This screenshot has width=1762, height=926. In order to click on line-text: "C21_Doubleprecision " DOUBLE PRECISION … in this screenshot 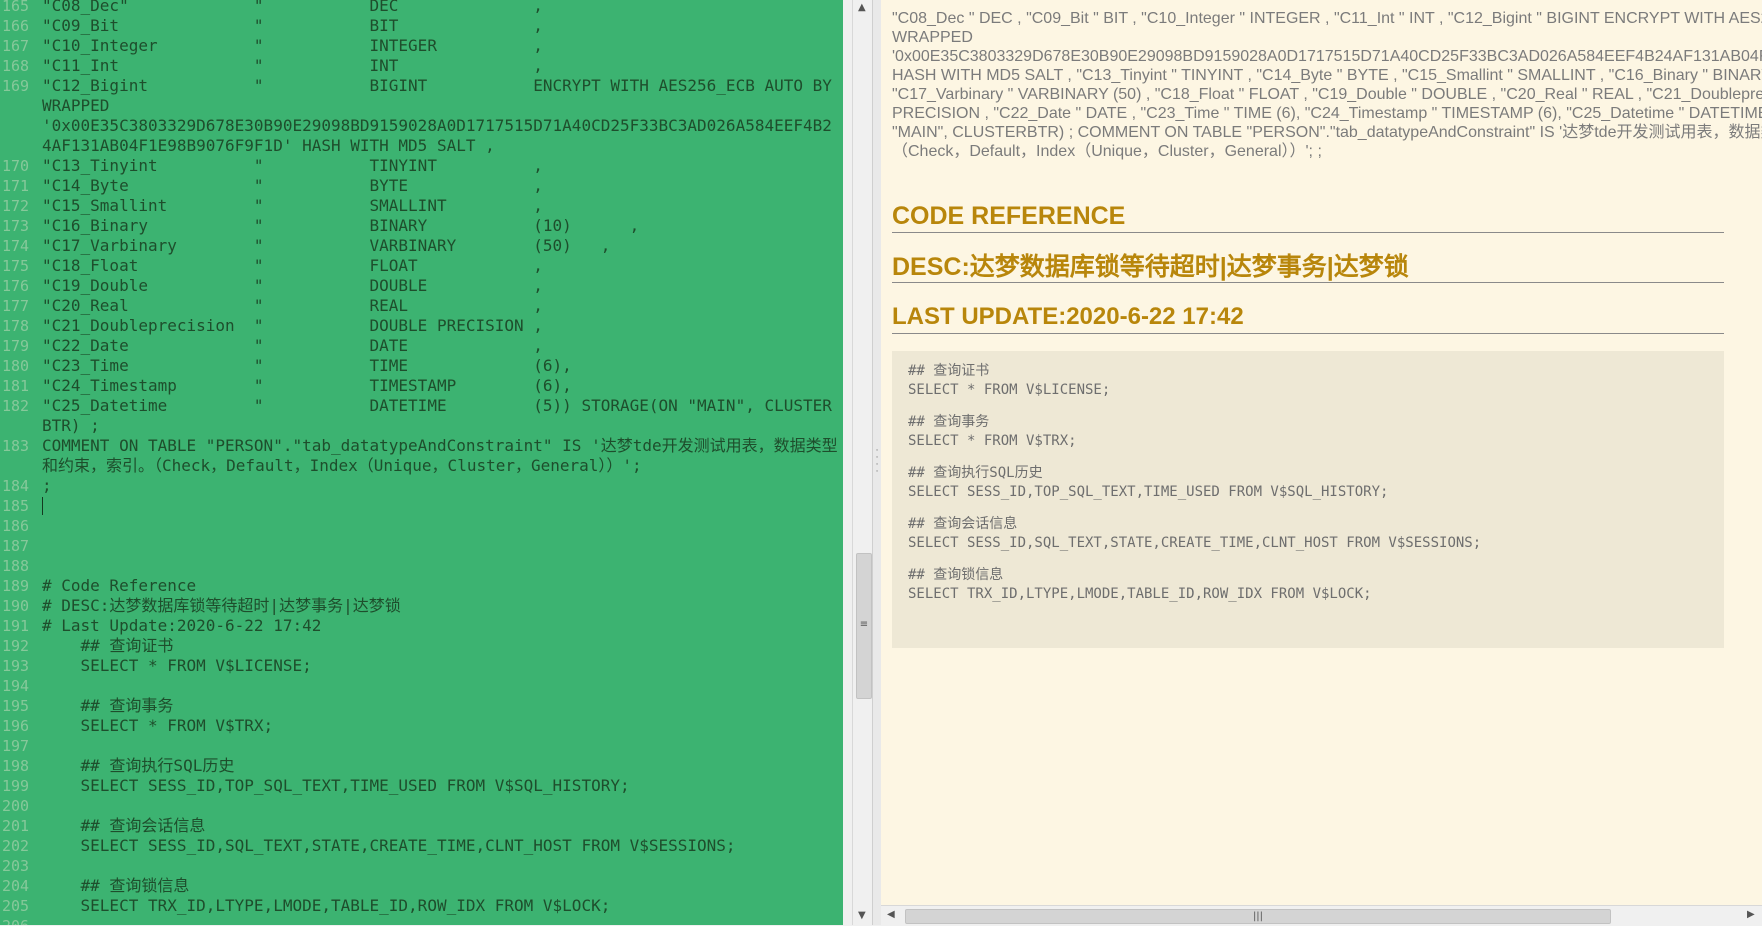, I will do `click(441, 326)`.